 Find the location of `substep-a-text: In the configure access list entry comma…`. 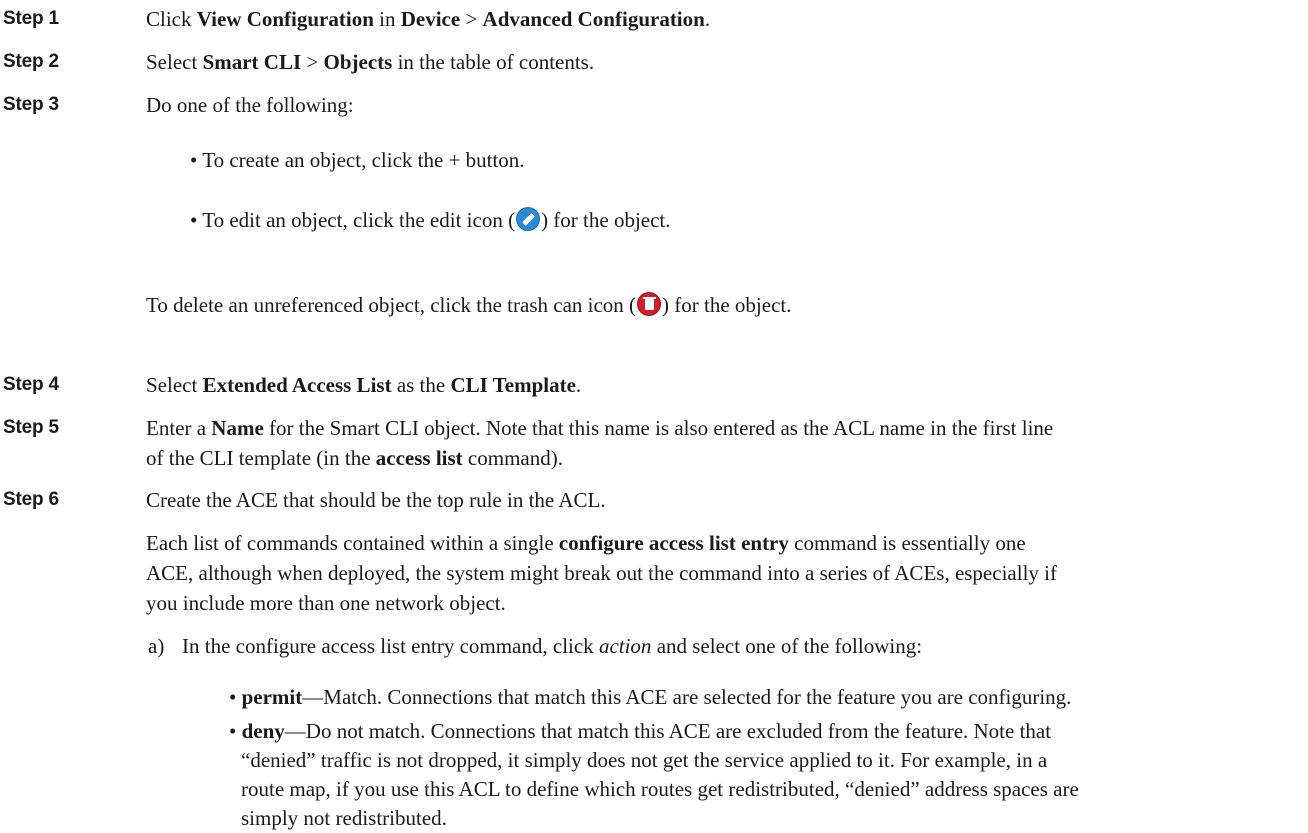

substep-a-text: In the configure access list entry comma… is located at coordinates (552, 646).